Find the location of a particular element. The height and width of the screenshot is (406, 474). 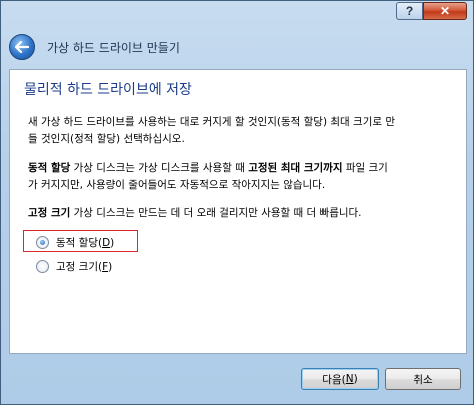

radio-fixed-label: 고정 크기(F) is located at coordinates (84, 267).